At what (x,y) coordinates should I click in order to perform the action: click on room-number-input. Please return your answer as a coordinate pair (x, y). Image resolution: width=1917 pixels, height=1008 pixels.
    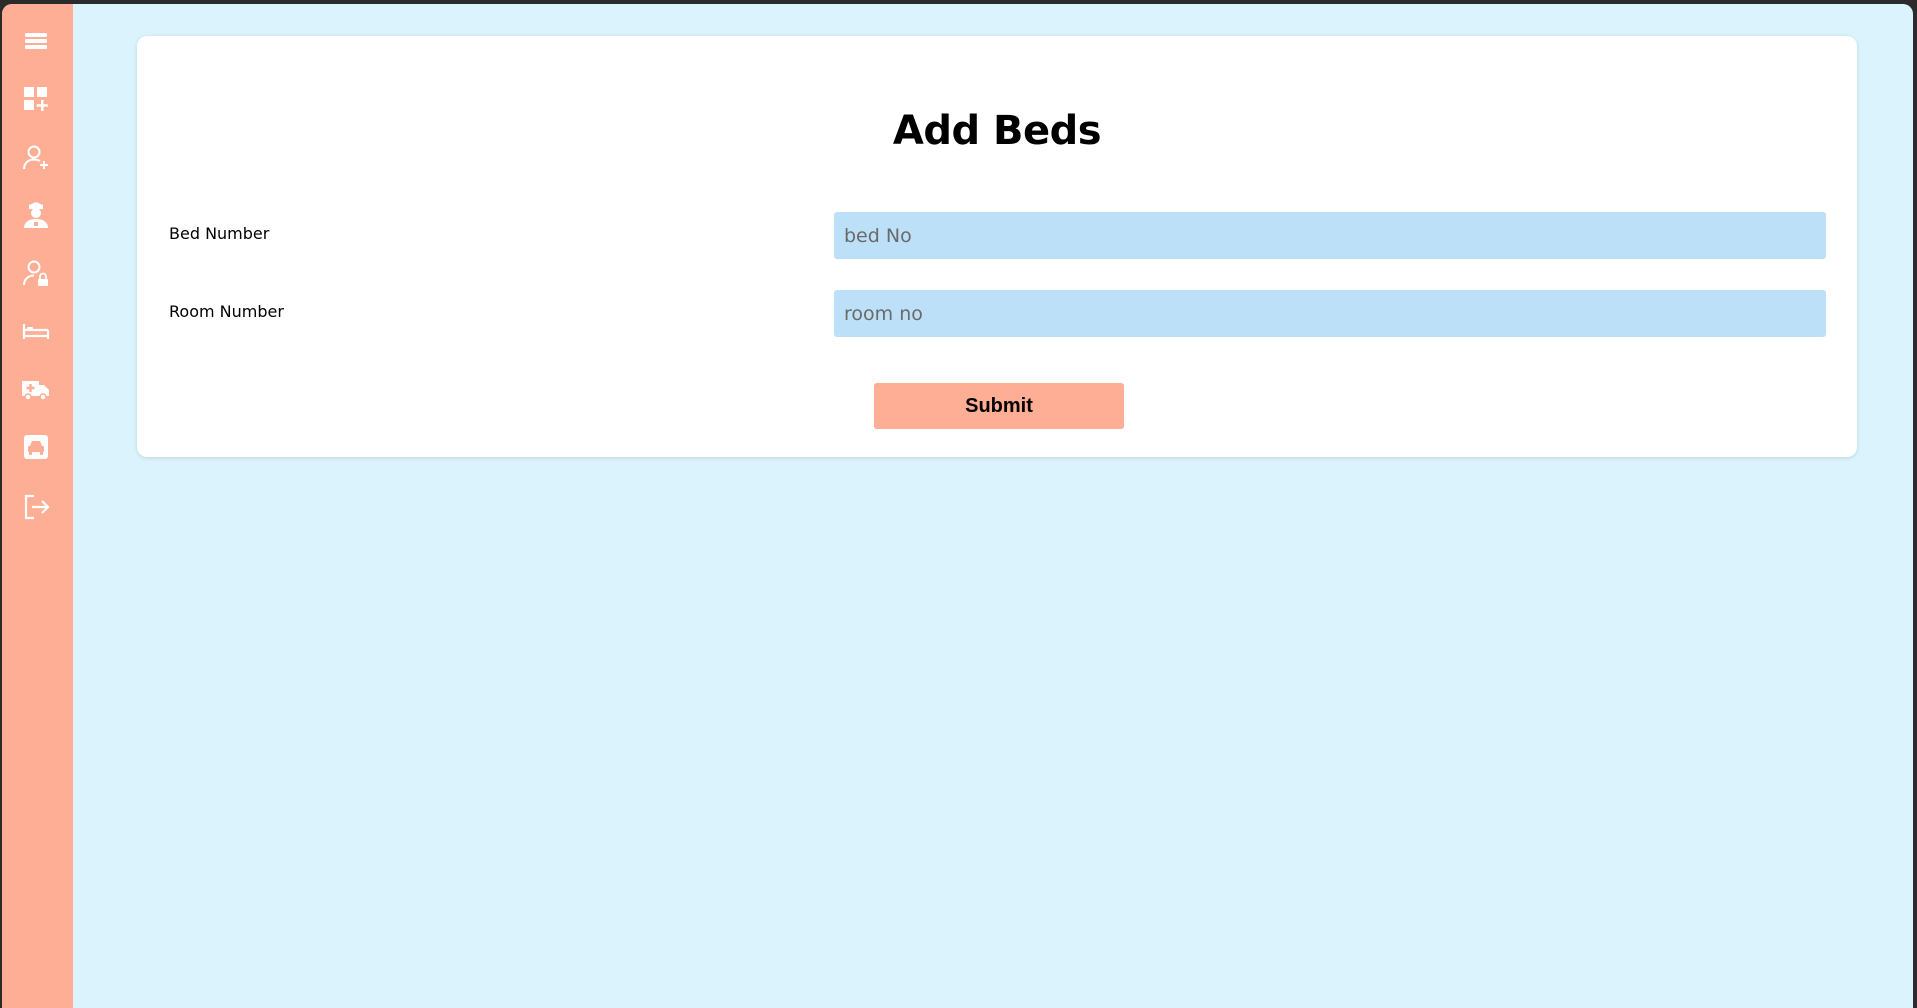
    Looking at the image, I should click on (1330, 313).